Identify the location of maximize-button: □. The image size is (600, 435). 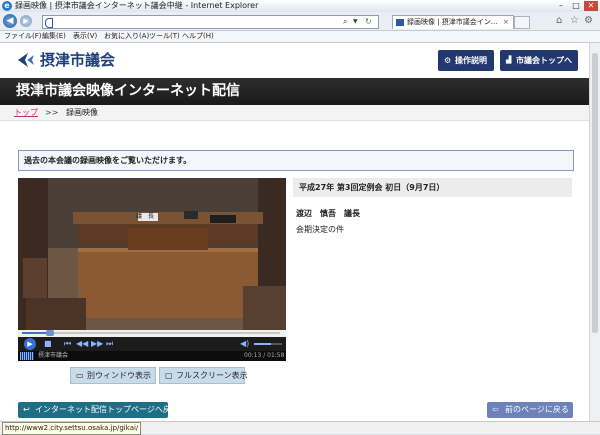
(576, 6).